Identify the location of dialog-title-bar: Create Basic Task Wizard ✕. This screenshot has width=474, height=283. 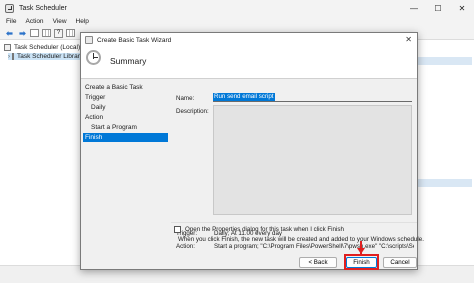
(249, 40).